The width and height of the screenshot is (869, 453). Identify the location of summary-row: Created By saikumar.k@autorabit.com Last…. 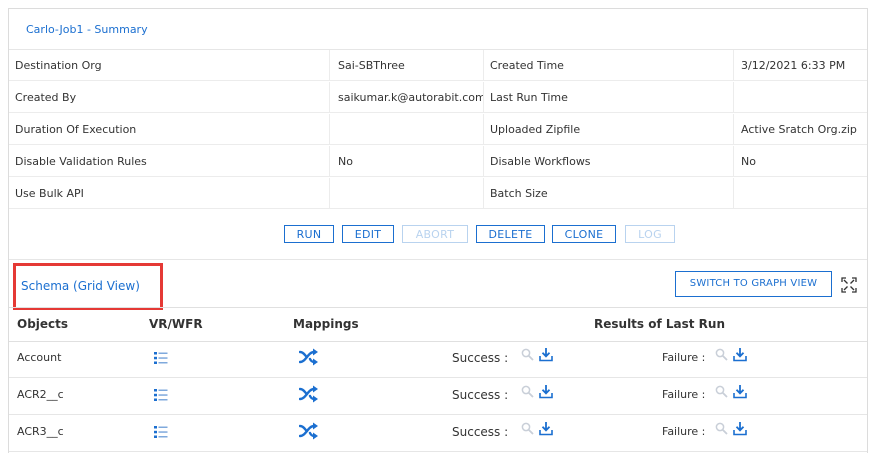
(438, 98).